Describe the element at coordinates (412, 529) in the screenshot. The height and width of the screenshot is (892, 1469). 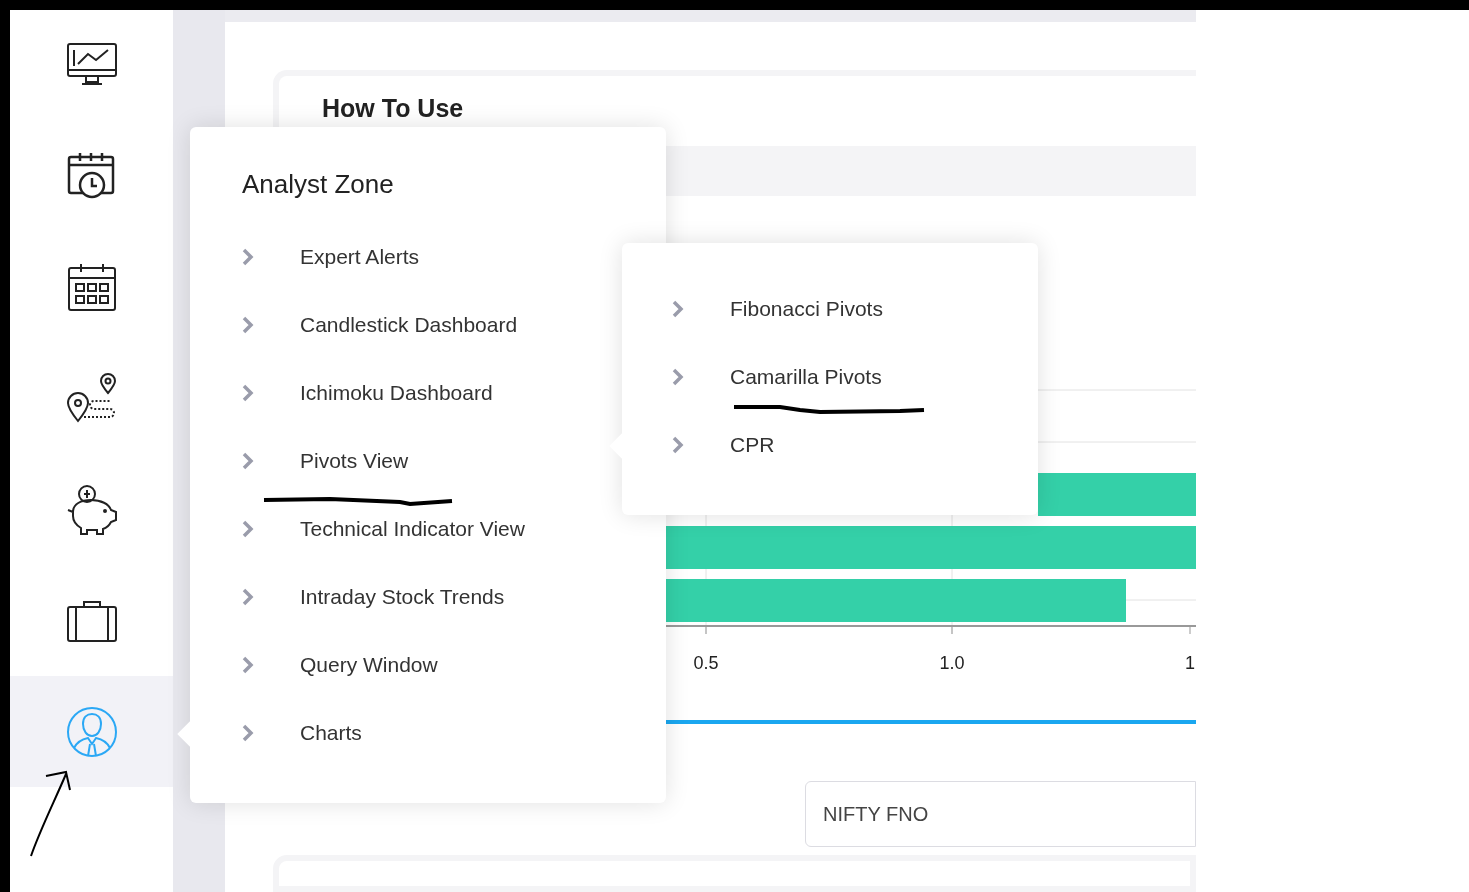
I see `menu-item: Technical Indicator View` at that location.